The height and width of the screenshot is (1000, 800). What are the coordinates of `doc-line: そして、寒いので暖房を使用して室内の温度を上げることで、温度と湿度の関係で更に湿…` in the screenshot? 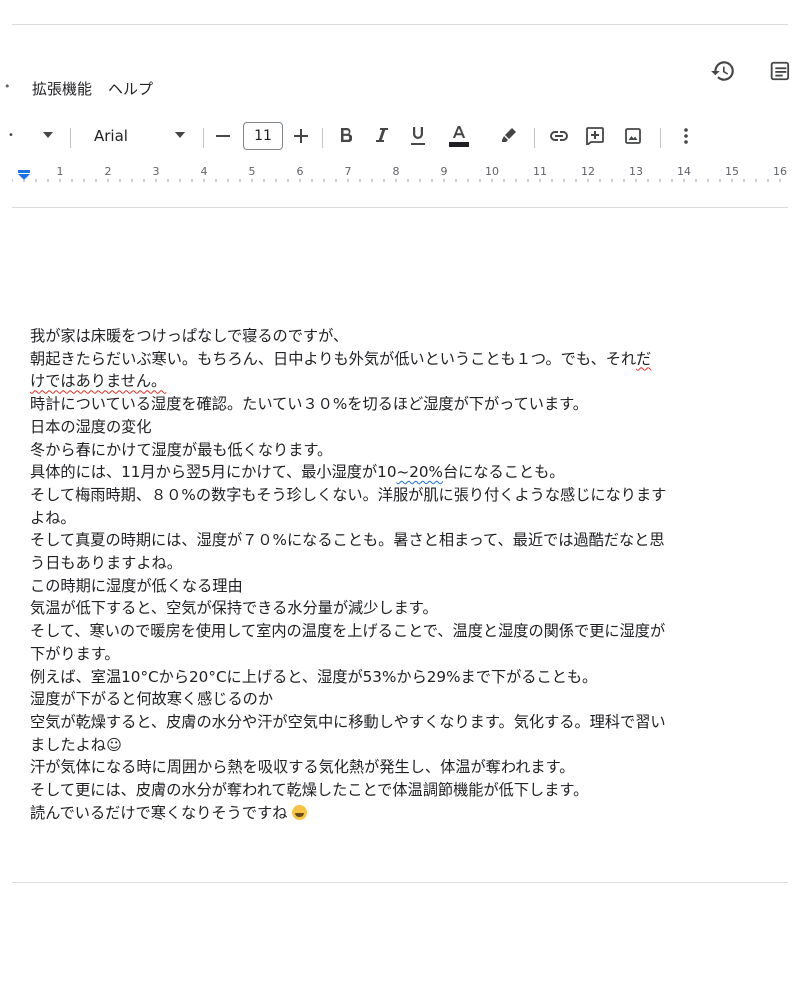 It's located at (348, 631).